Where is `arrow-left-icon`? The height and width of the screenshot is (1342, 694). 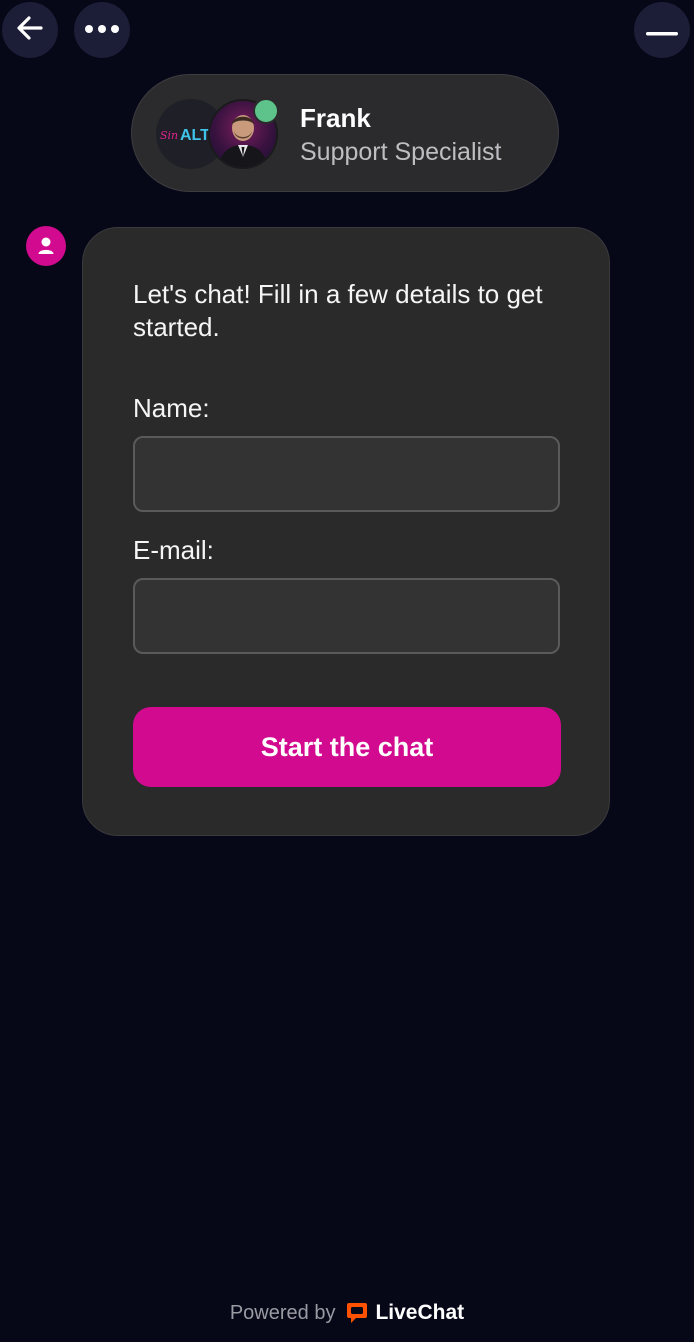
arrow-left-icon is located at coordinates (30, 30).